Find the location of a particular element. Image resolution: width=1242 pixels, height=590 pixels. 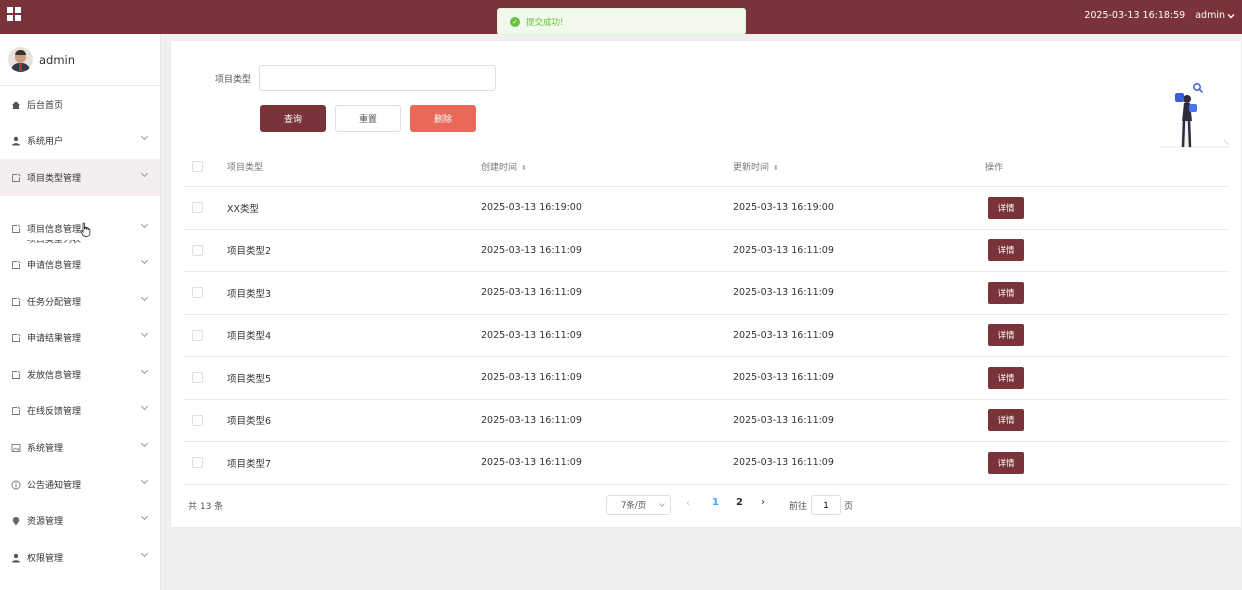

next-page-icon: › is located at coordinates (763, 502).